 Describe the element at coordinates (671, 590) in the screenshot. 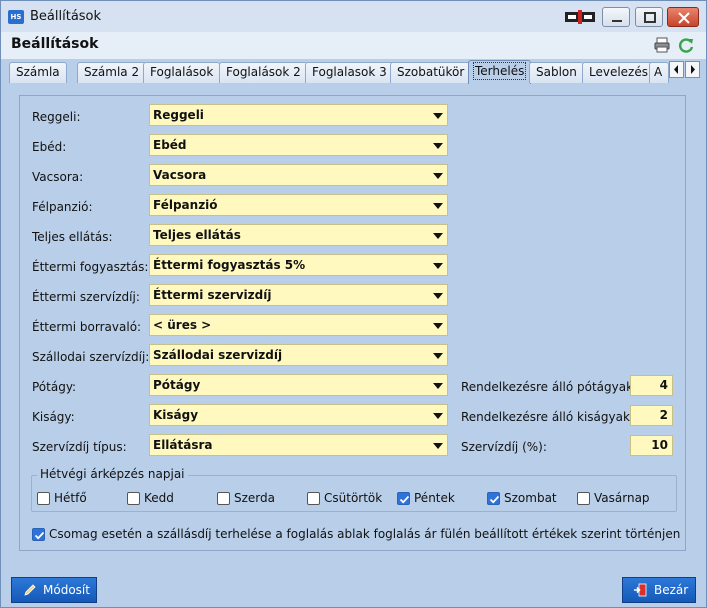

I see `close-button-label: Bezár` at that location.